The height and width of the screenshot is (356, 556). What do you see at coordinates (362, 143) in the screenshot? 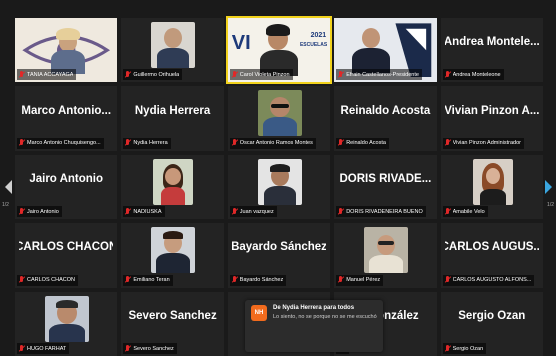
I see `participant-name-label: Reinaldo Acosta` at bounding box center [362, 143].